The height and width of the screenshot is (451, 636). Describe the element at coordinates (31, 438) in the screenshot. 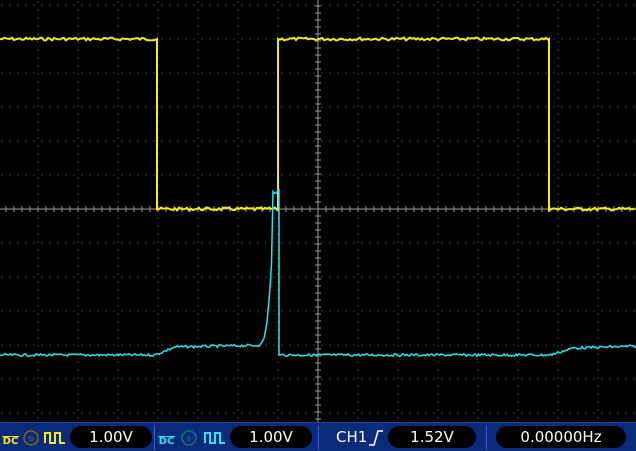

I see `ch1-bandwidth-limit-icon: B` at that location.